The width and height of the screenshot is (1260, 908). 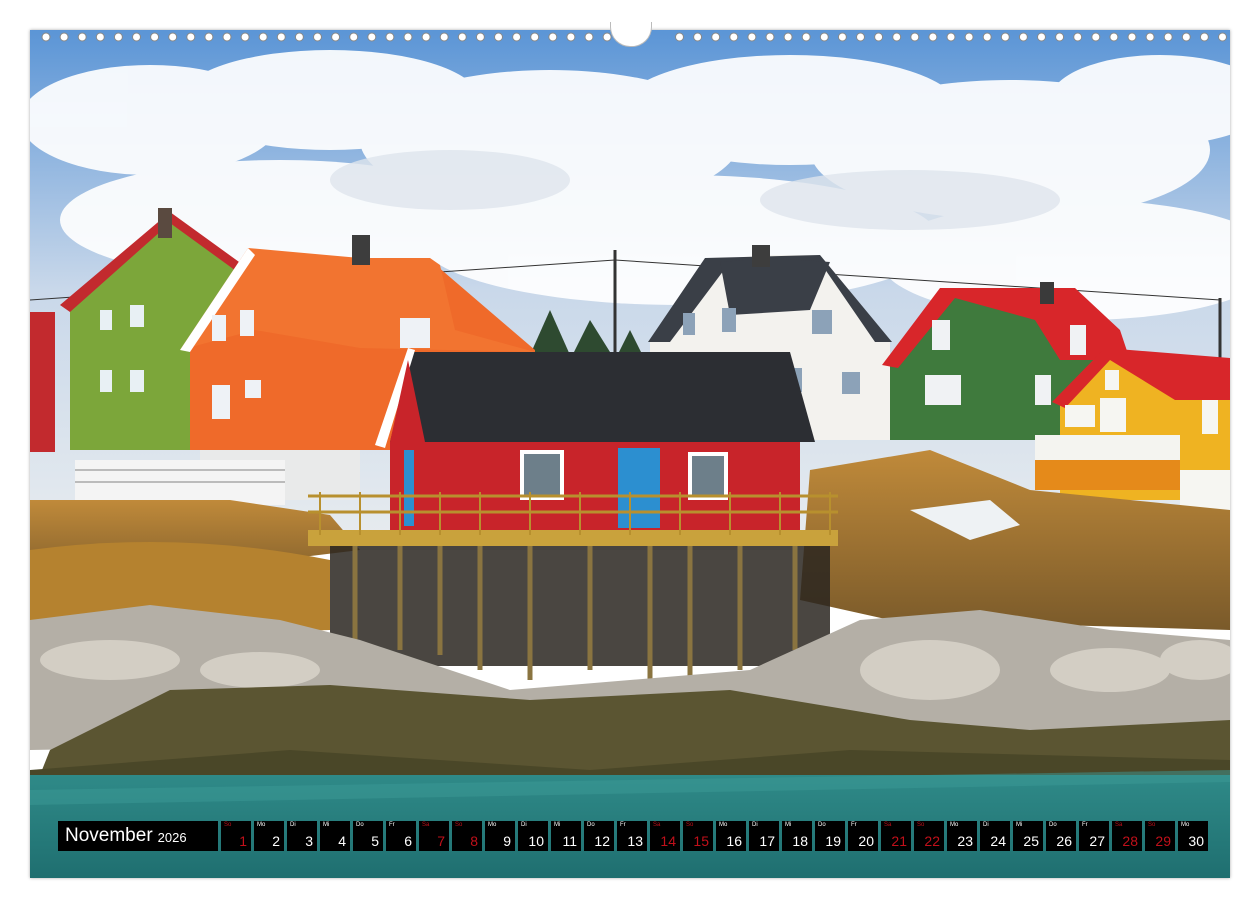 I want to click on day-cell-11: Mi 11, so click(x=566, y=836).